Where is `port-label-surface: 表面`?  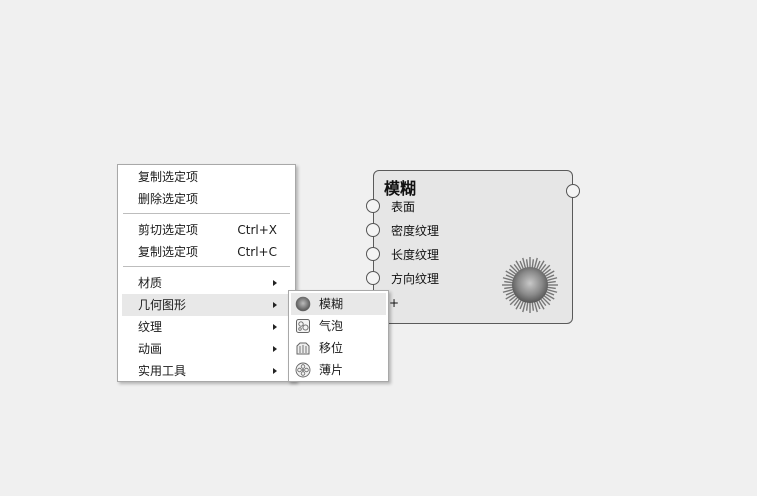 port-label-surface: 表面 is located at coordinates (403, 207).